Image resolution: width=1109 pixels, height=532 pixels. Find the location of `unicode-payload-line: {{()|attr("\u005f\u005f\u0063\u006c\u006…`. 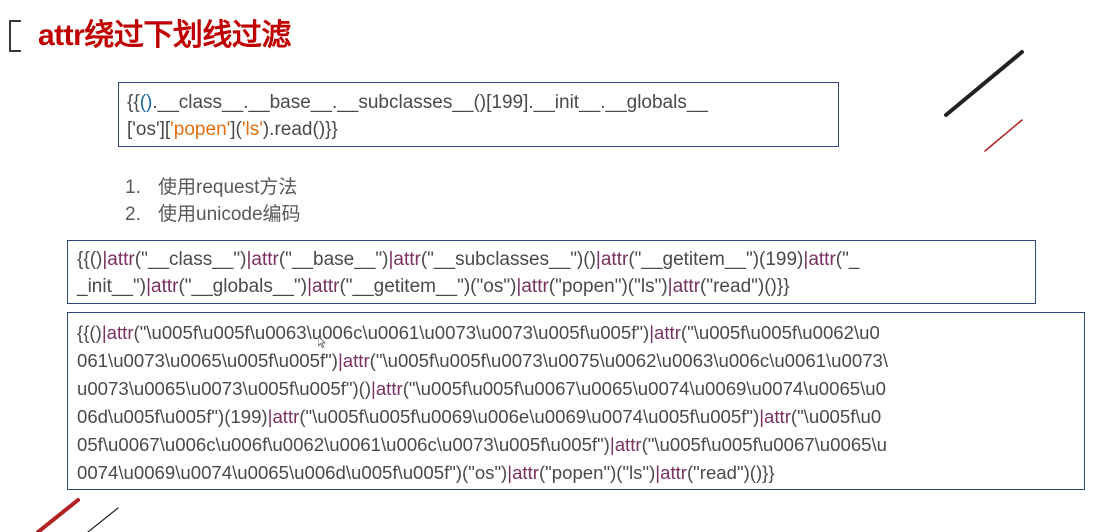

unicode-payload-line: {{()|attr("\u005f\u005f\u0063\u006c\u006… is located at coordinates (580, 333).